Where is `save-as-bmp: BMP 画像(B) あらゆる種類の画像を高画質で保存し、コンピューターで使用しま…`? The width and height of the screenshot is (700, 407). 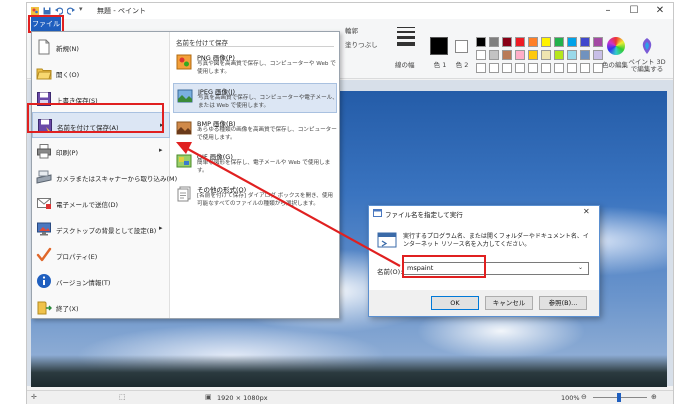 save-as-bmp: BMP 画像(B) あらゆる種類の画像を高画質で保存し、コンピューターで使用しま… is located at coordinates (255, 131).